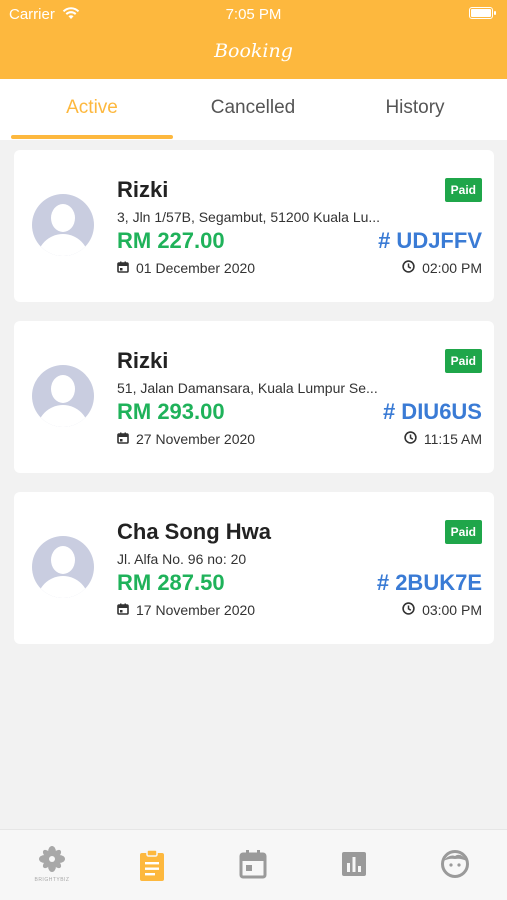  I want to click on app-header: Carrier 7:05 PM Booking, so click(253, 39).